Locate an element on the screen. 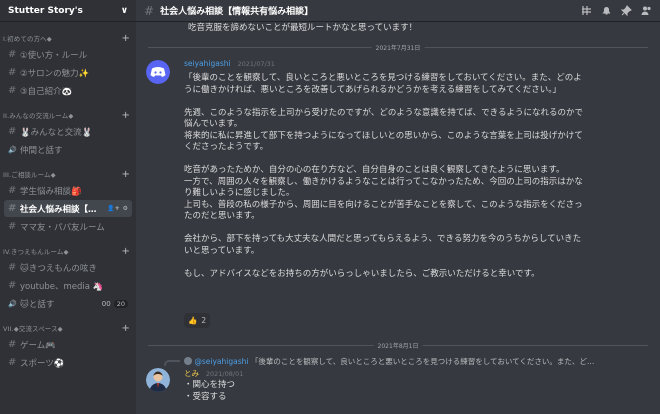  message-line: たのだと思います。 is located at coordinates (222, 216).